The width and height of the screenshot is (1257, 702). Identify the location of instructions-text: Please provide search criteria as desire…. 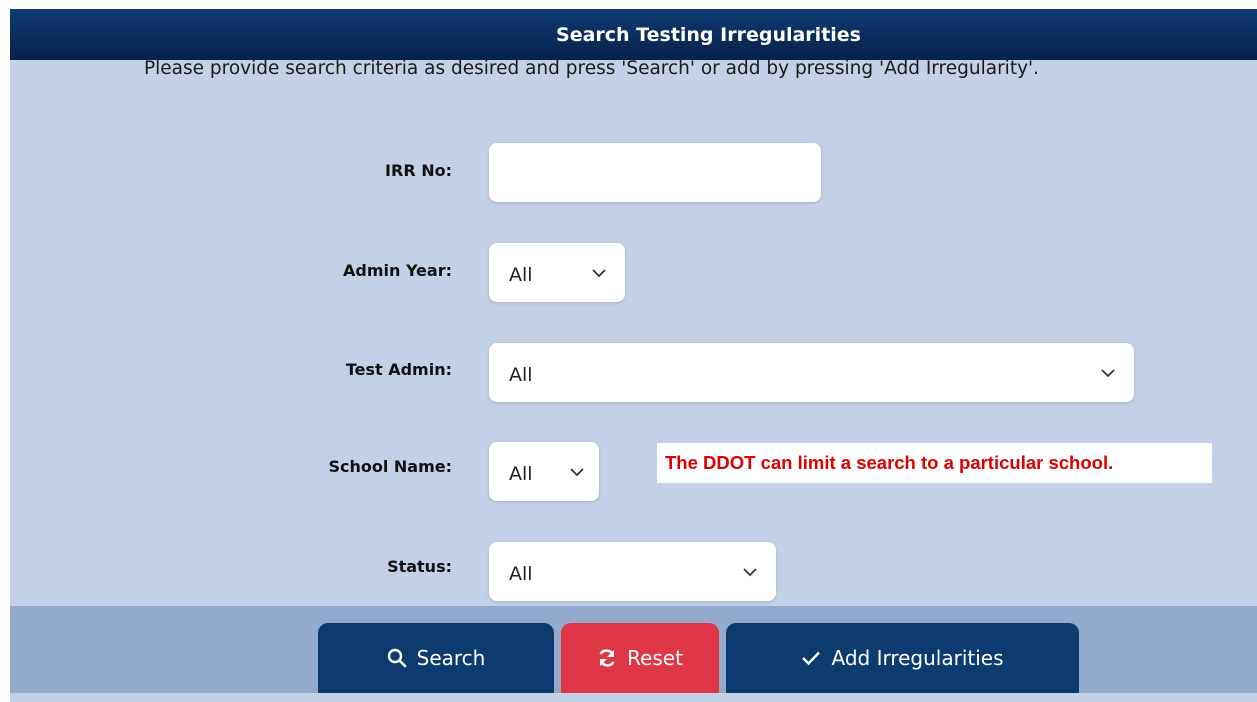
(591, 68).